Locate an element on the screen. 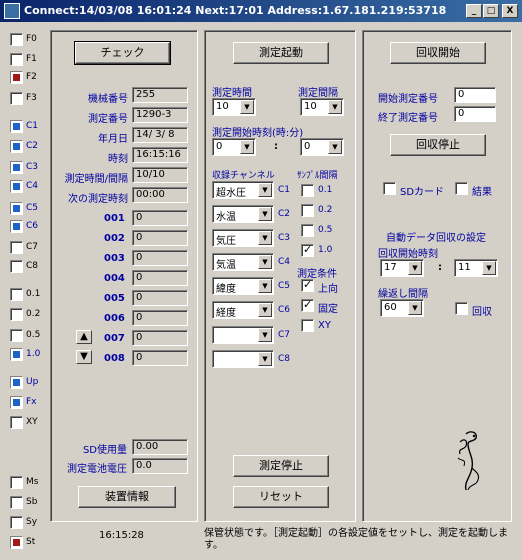 Image resolution: width=522 pixels, height=560 pixels. up-arrow-button: ▲ is located at coordinates (84, 337).